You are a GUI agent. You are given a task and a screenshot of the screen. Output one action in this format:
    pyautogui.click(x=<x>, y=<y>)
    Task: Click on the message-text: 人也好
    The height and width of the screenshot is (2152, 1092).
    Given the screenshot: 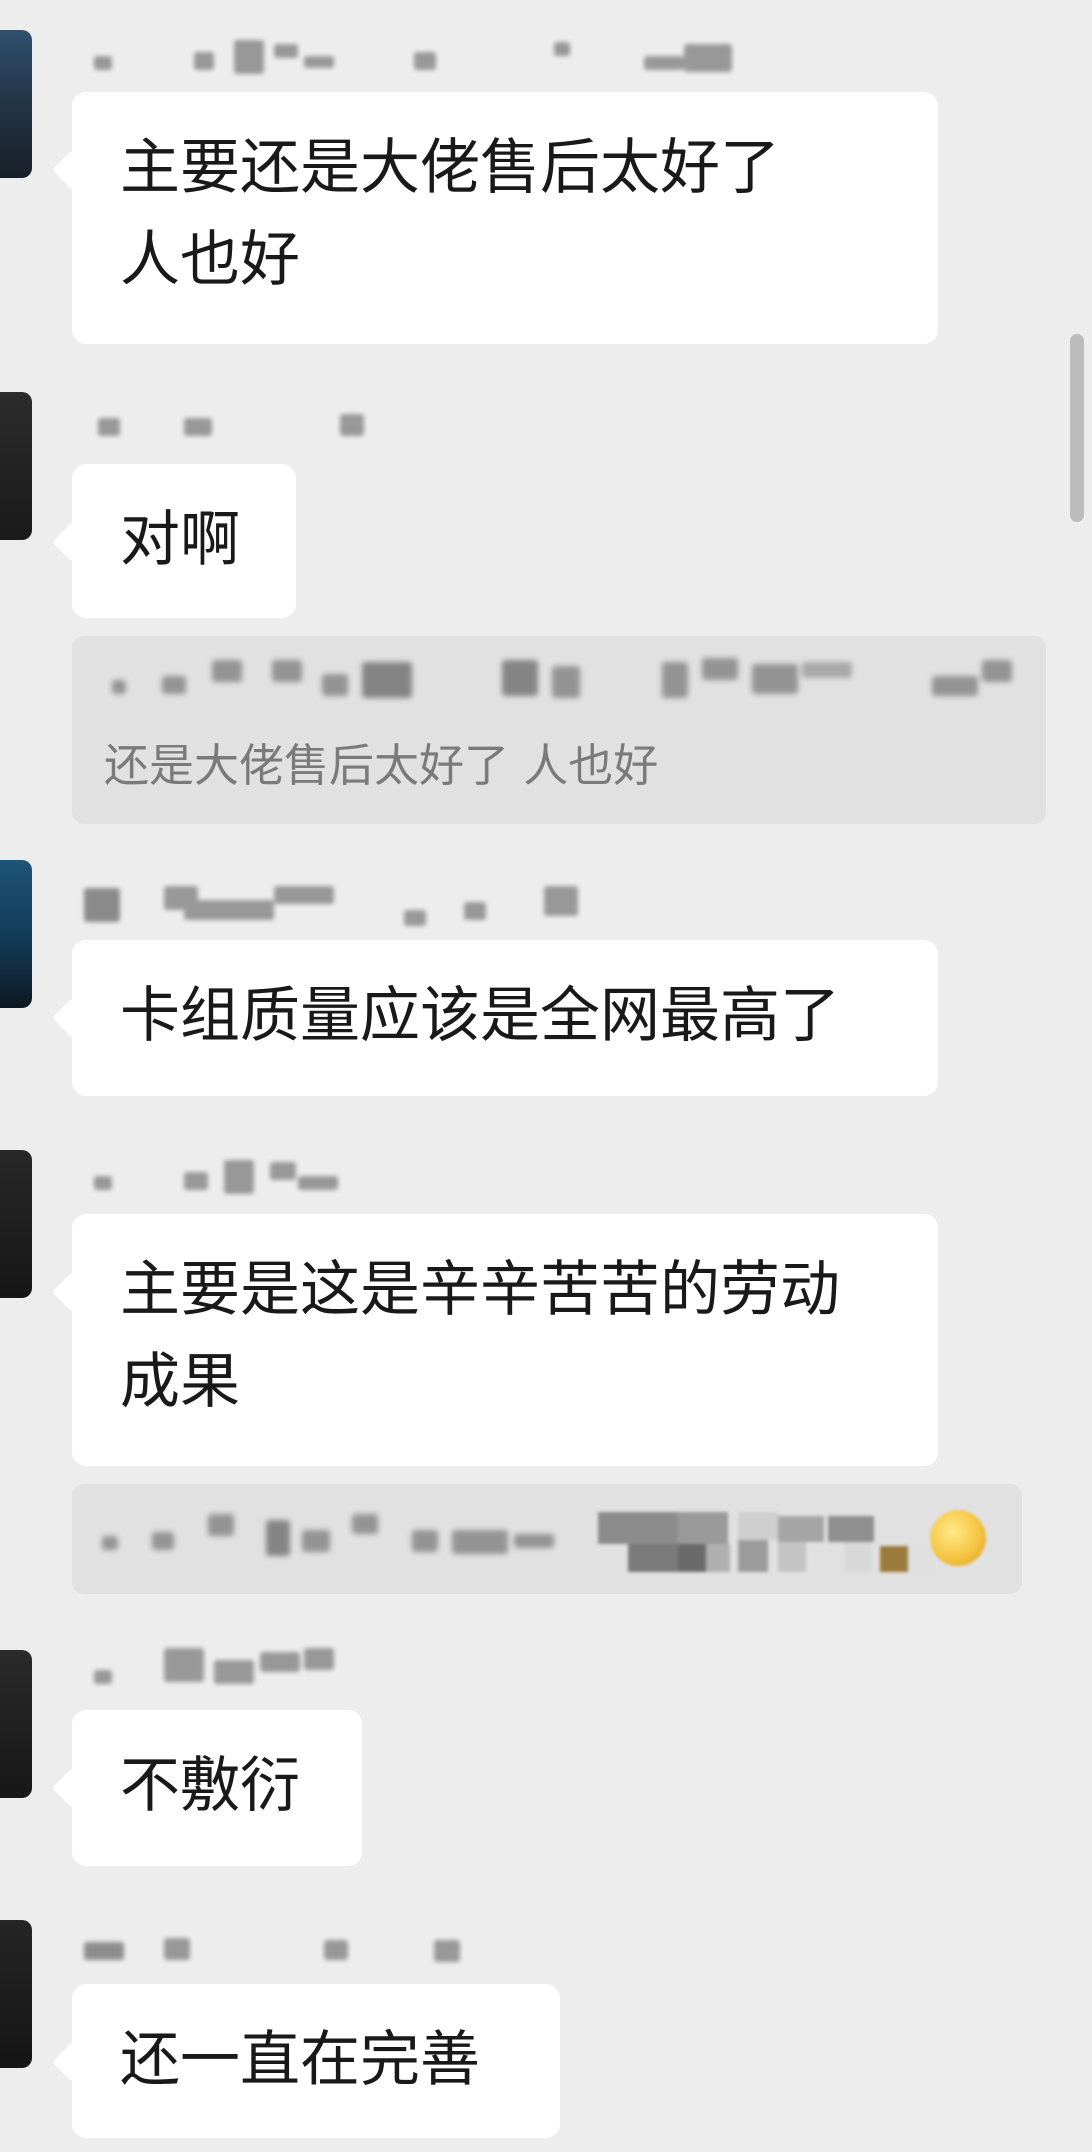 What is the action you would take?
    pyautogui.click(x=210, y=260)
    